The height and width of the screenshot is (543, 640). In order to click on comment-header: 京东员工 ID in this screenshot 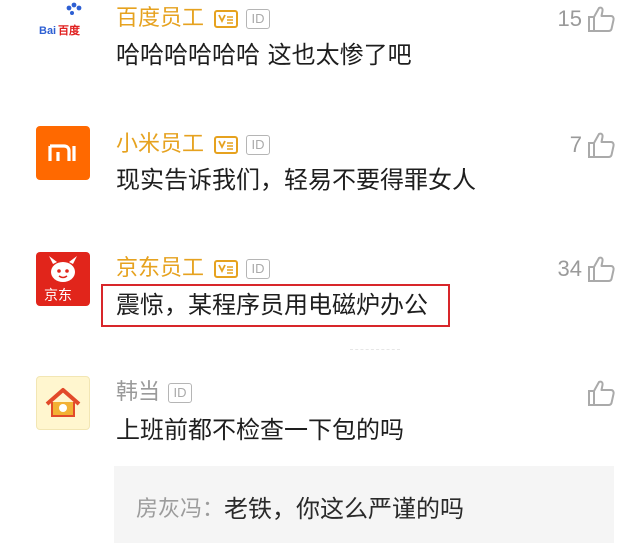, I will do `click(193, 269)`.